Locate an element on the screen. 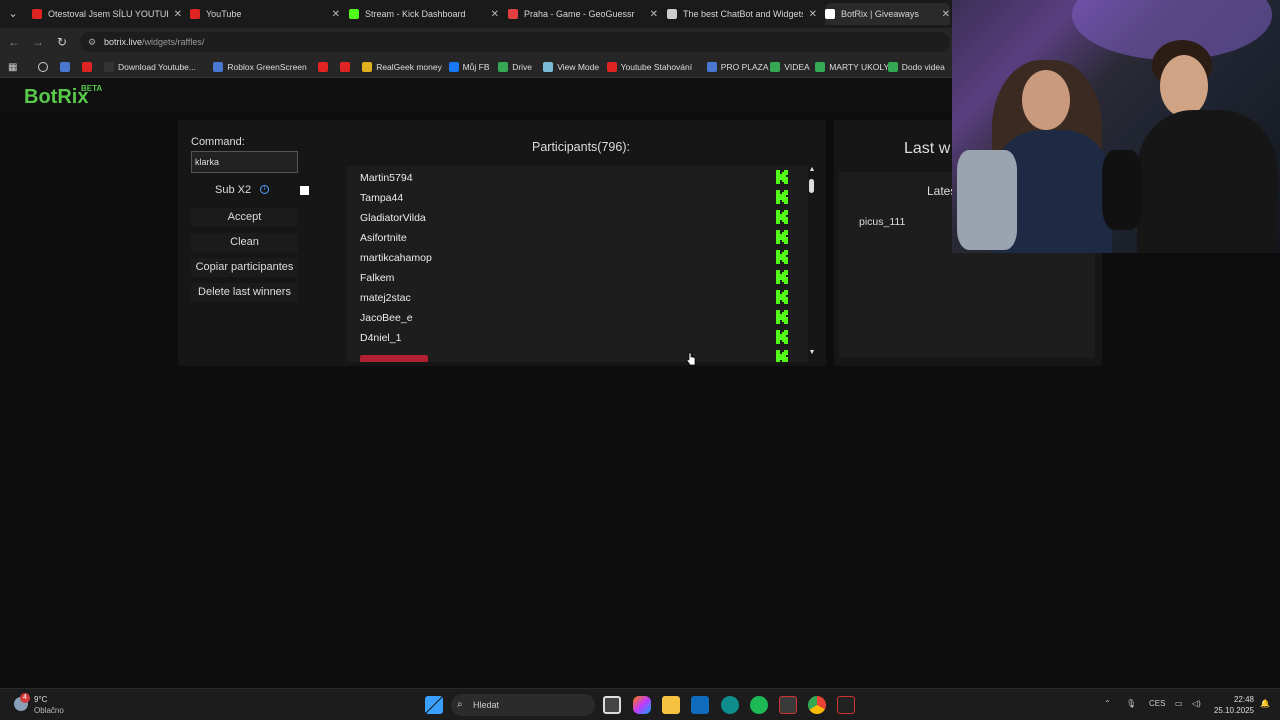 This screenshot has height=720, width=1280. site-info-icon: ⚙ is located at coordinates (92, 42).